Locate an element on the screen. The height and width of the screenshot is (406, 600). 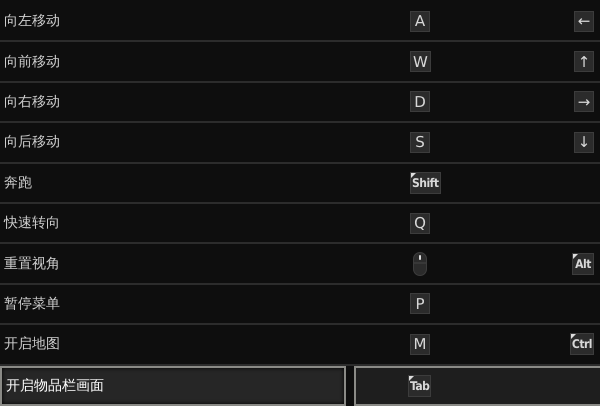
action-label: 暂停菜单 is located at coordinates (173, 304).